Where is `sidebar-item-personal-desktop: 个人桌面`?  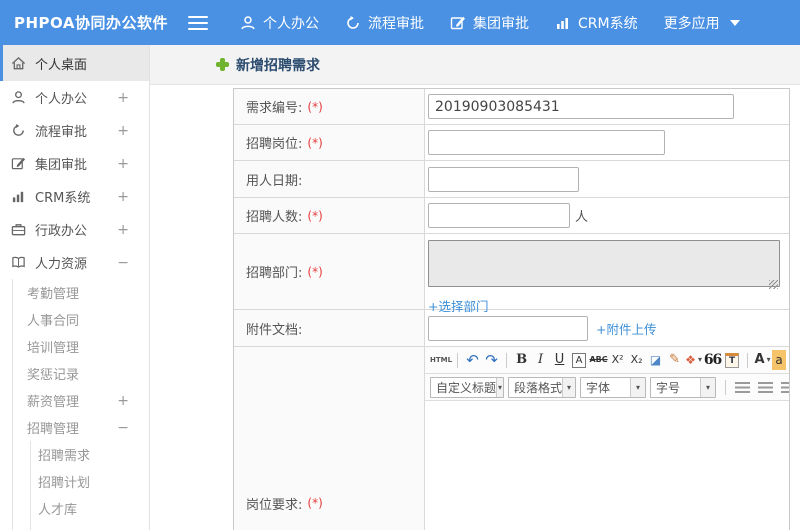
sidebar-item-personal-desktop: 个人桌面 is located at coordinates (74, 63).